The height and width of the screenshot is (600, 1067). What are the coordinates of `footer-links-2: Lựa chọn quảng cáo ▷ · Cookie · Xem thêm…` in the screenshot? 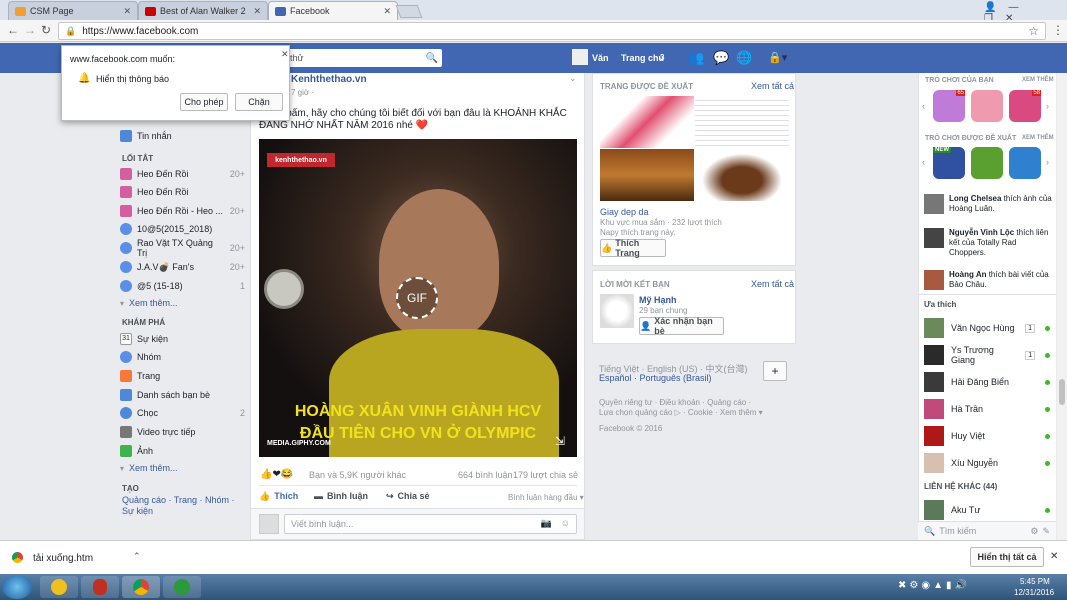 It's located at (681, 412).